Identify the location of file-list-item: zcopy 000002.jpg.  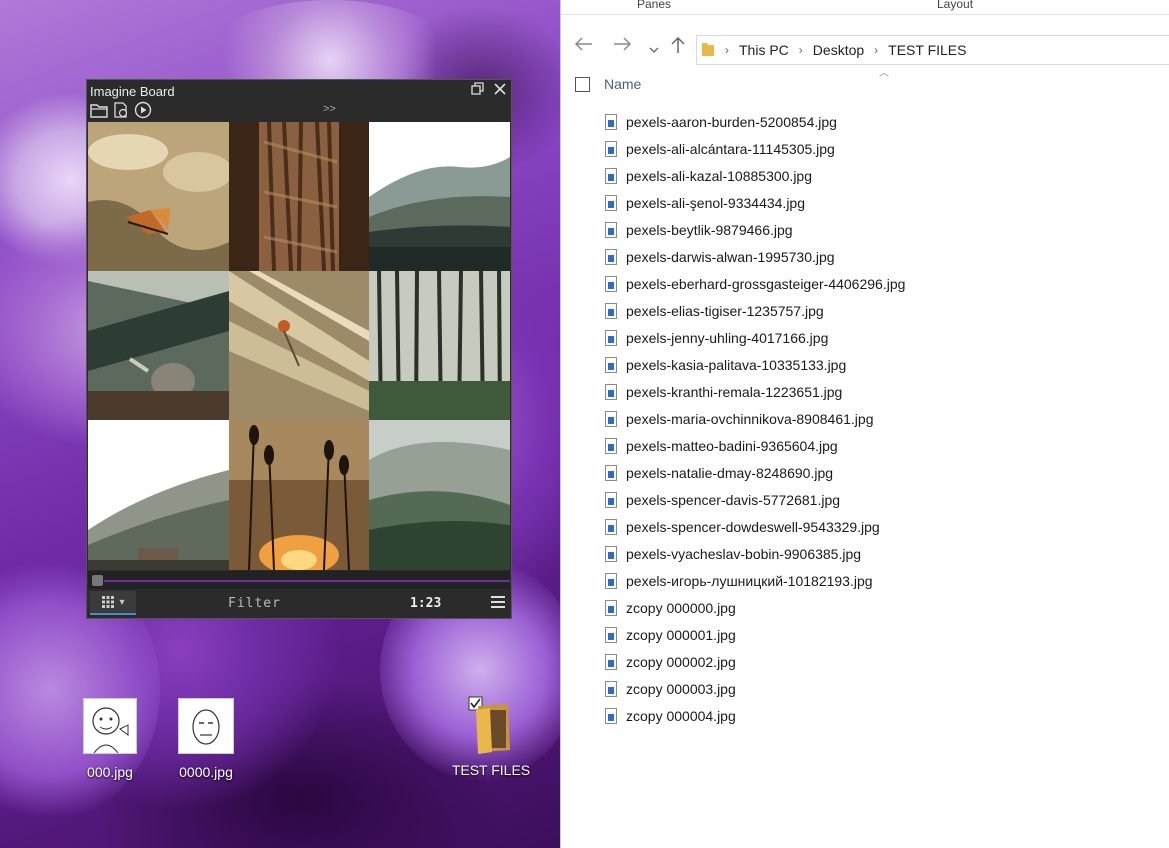
(755, 661).